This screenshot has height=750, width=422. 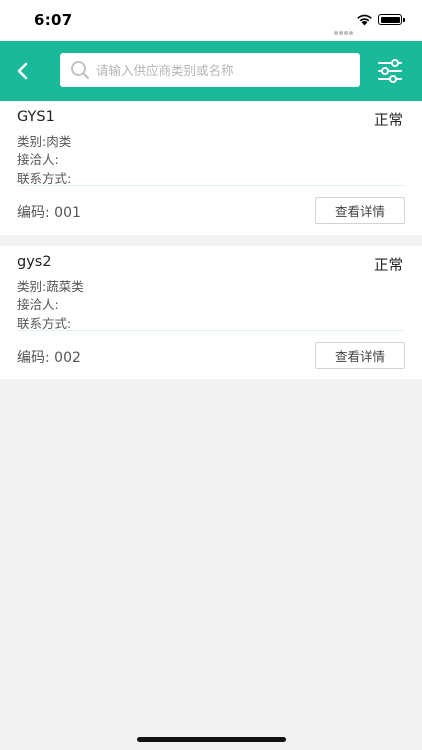 What do you see at coordinates (391, 19) in the screenshot?
I see `battery-icon` at bounding box center [391, 19].